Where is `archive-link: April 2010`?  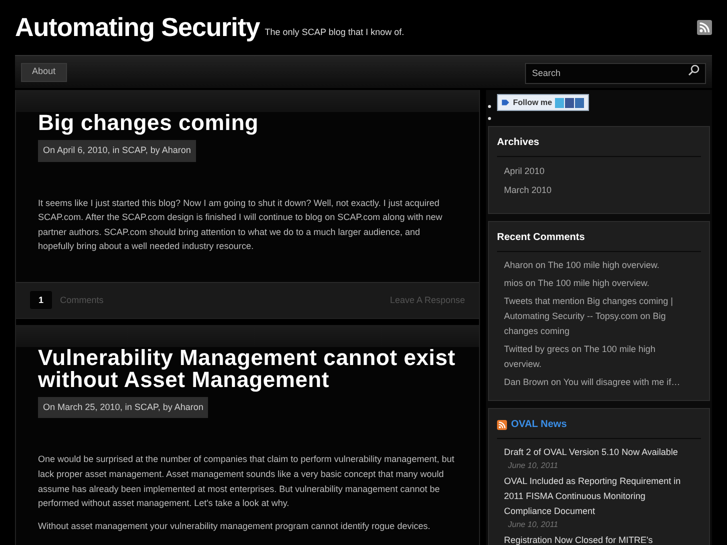
archive-link: April 2010 is located at coordinates (602, 171).